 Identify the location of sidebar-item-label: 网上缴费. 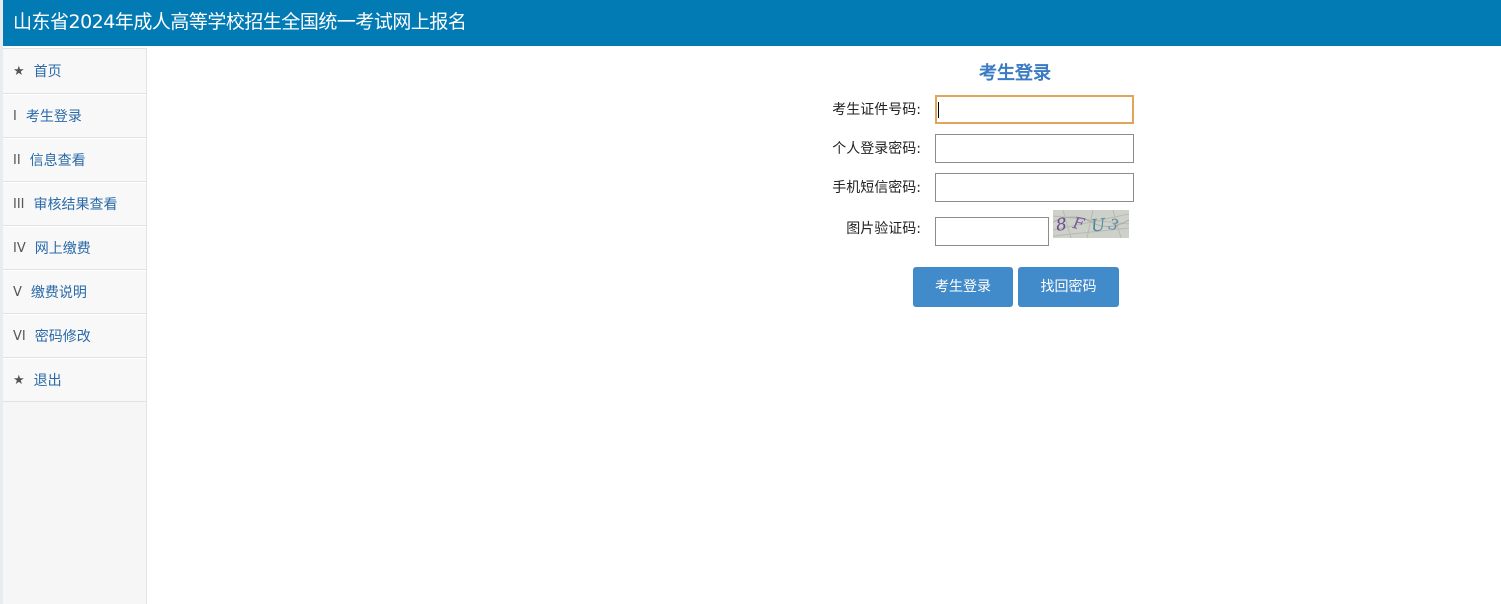
(62, 249).